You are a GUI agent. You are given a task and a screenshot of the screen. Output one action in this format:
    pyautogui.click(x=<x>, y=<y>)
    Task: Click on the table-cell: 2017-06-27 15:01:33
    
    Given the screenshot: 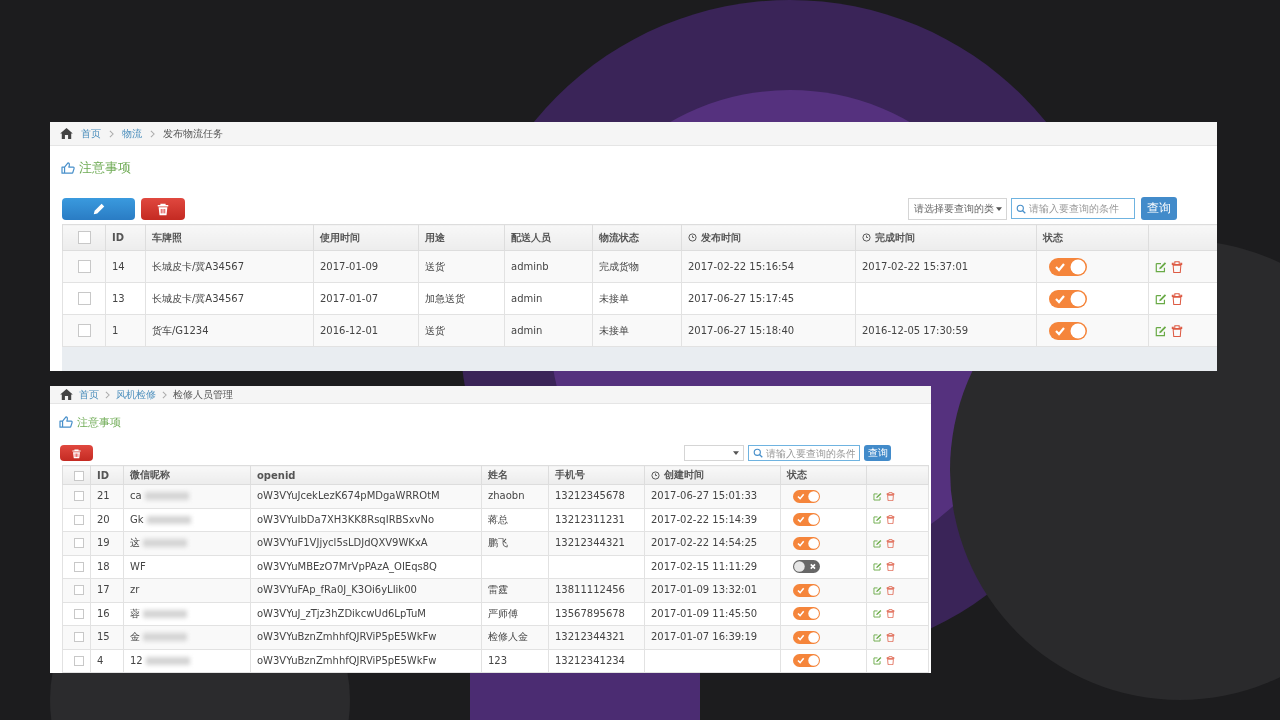 What is the action you would take?
    pyautogui.click(x=712, y=496)
    